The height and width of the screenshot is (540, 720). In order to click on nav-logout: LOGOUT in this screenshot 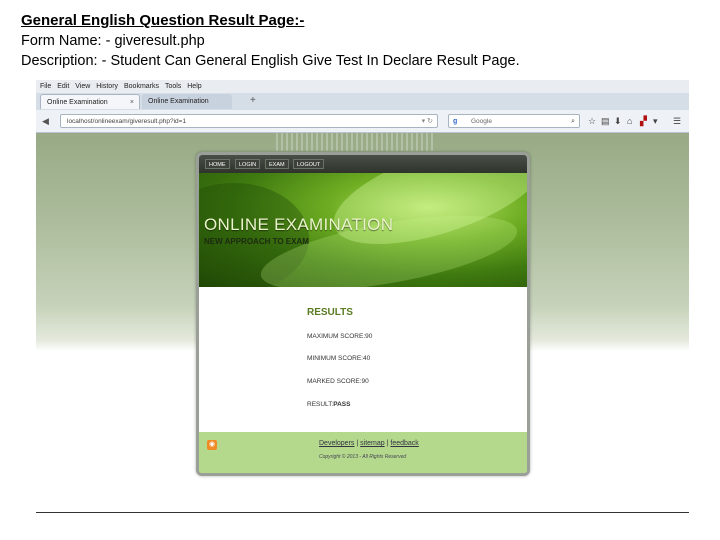, I will do `click(309, 164)`.